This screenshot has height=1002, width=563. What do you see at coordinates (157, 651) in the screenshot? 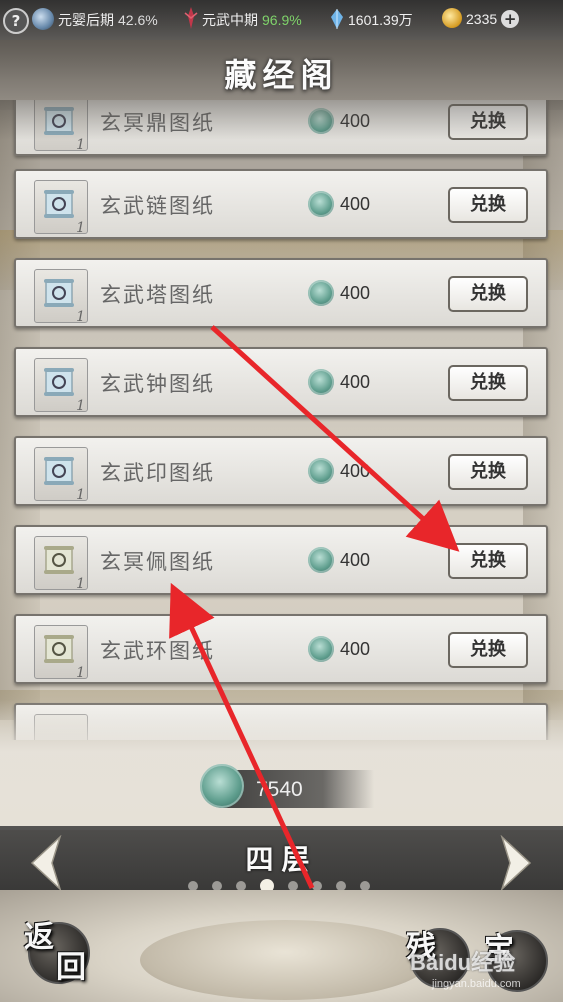
I see `item-name: 玄武环图纸` at bounding box center [157, 651].